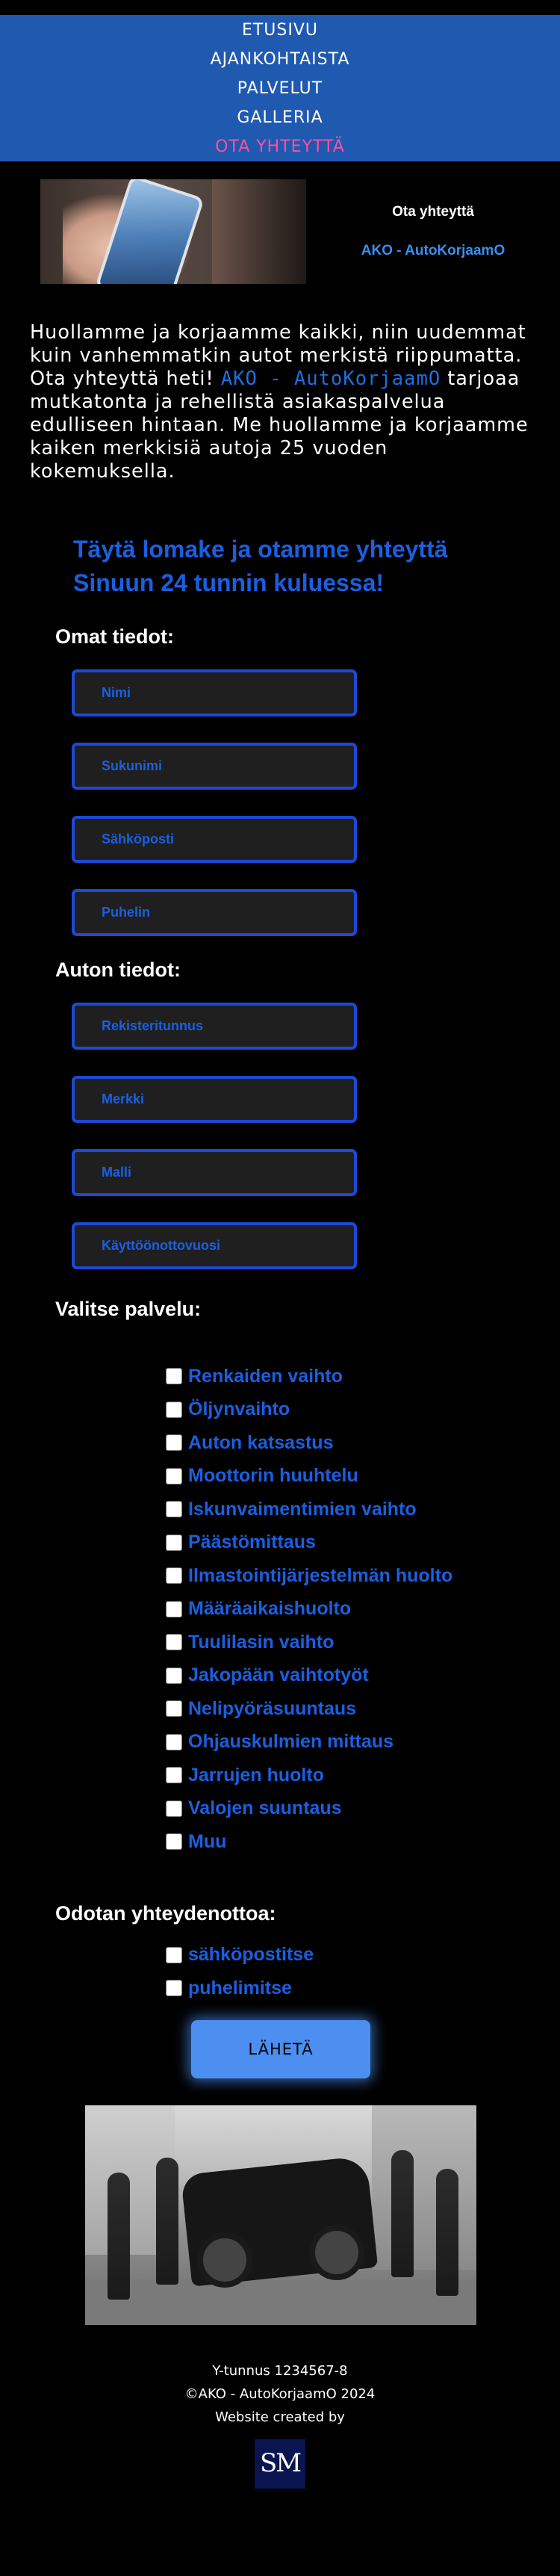 This screenshot has width=560, height=2576. Describe the element at coordinates (302, 1509) in the screenshot. I see `service-label: Iskunvaimentimien vaihto` at that location.